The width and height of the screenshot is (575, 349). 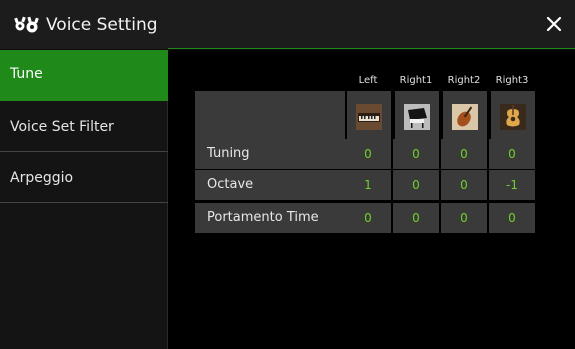 I want to click on voice-right3-cell, so click(x=513, y=117).